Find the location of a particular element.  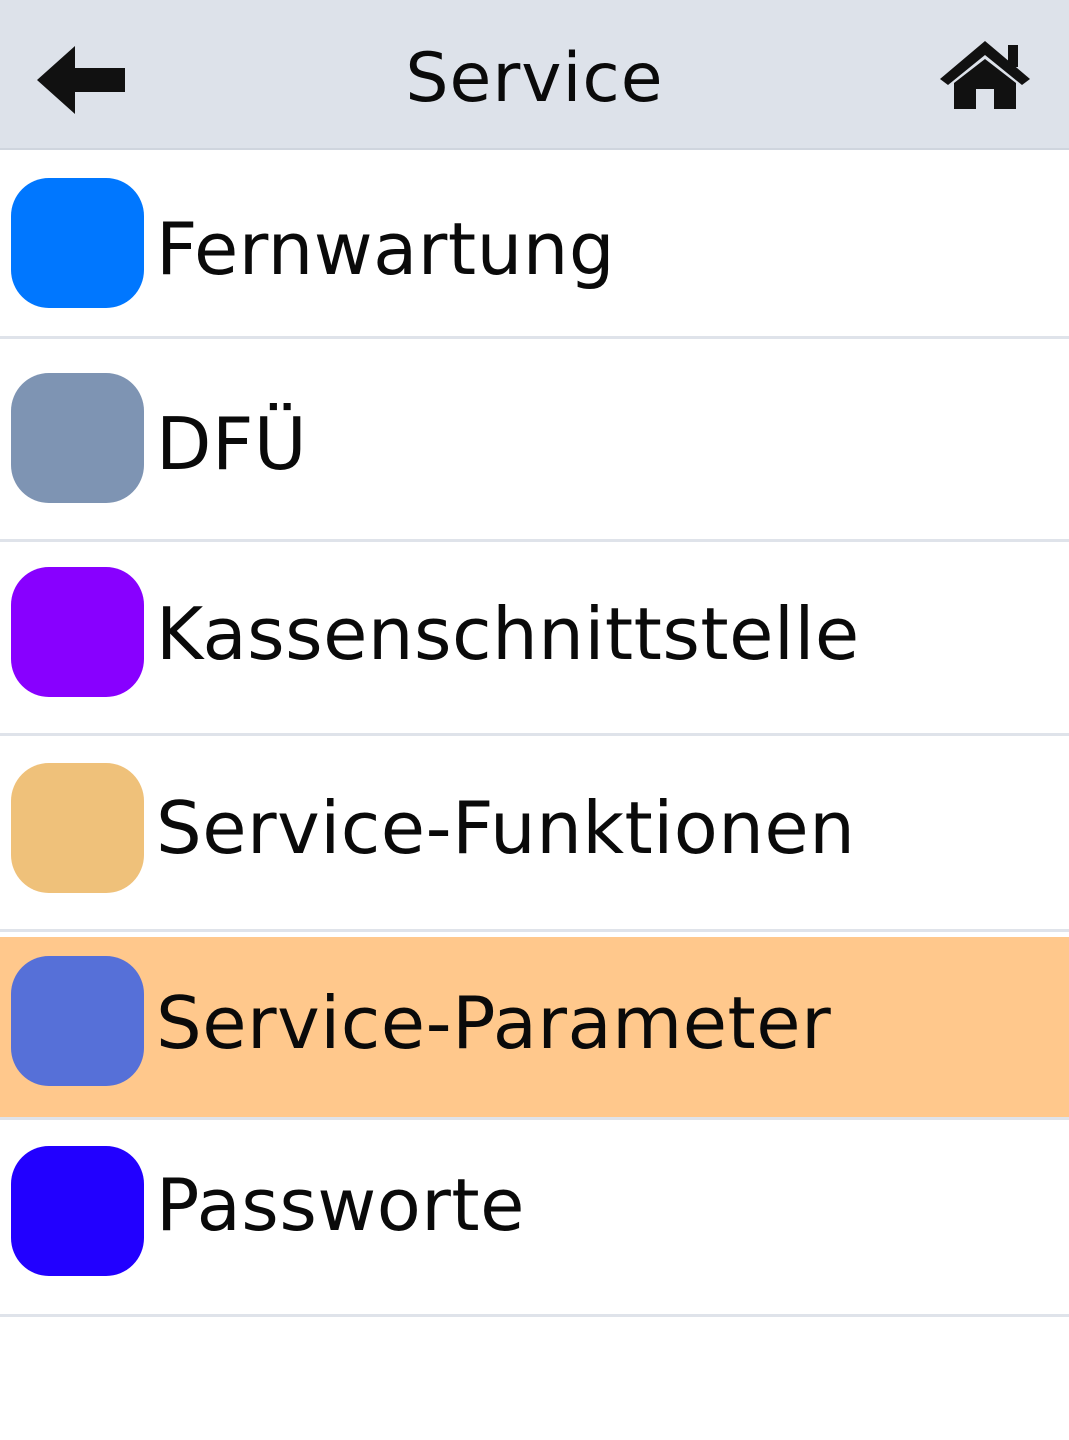

menu-item-label: Service-Funktionen is located at coordinates (506, 828).